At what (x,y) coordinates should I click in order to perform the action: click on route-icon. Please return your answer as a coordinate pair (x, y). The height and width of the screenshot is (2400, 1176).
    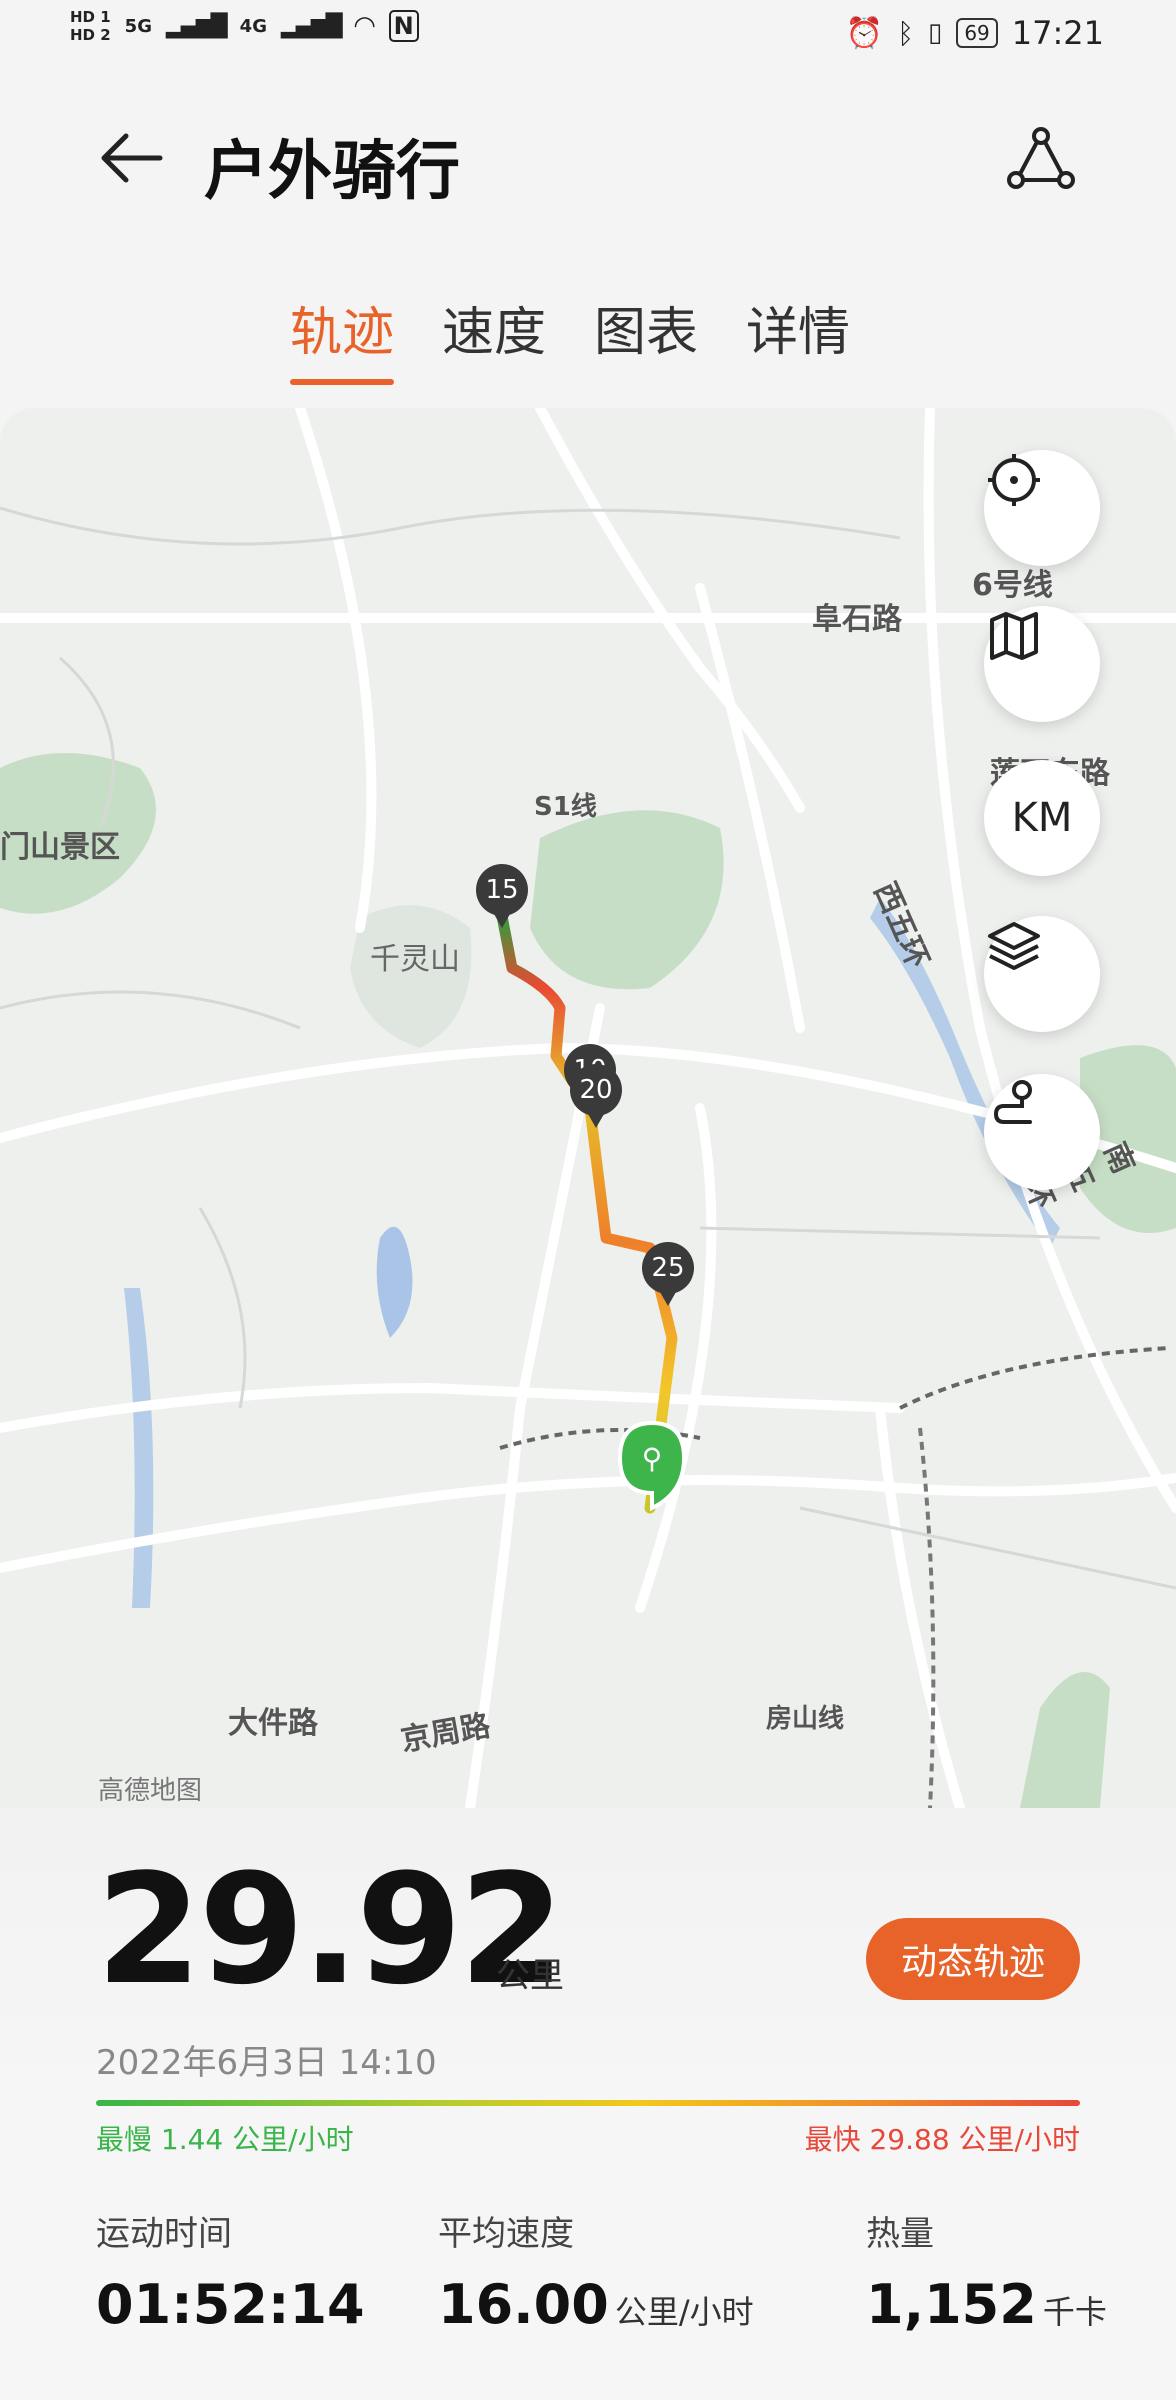
    Looking at the image, I should click on (1012, 1102).